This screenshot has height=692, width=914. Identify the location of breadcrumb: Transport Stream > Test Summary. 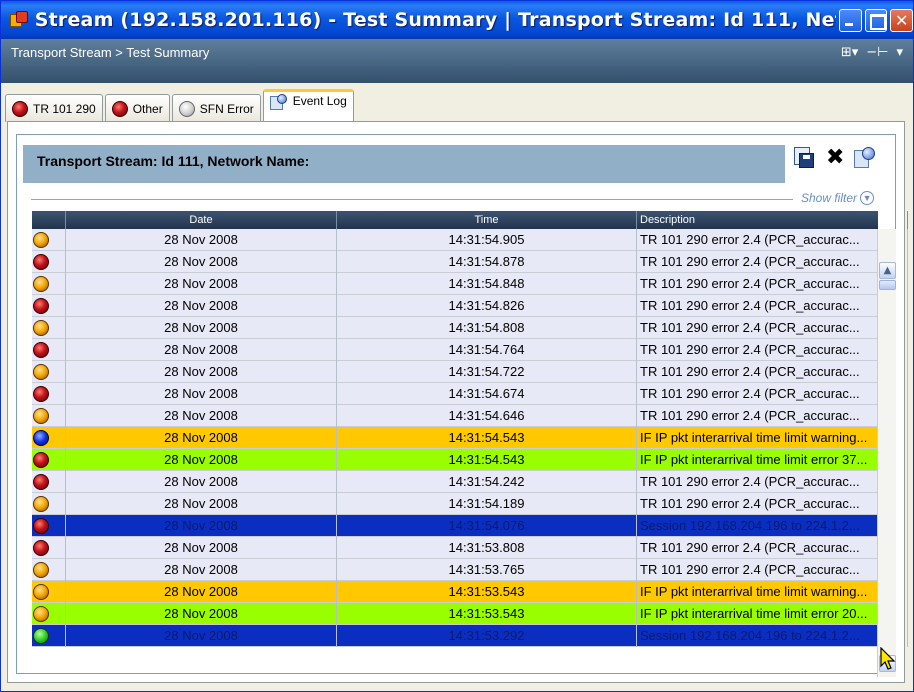
(110, 52).